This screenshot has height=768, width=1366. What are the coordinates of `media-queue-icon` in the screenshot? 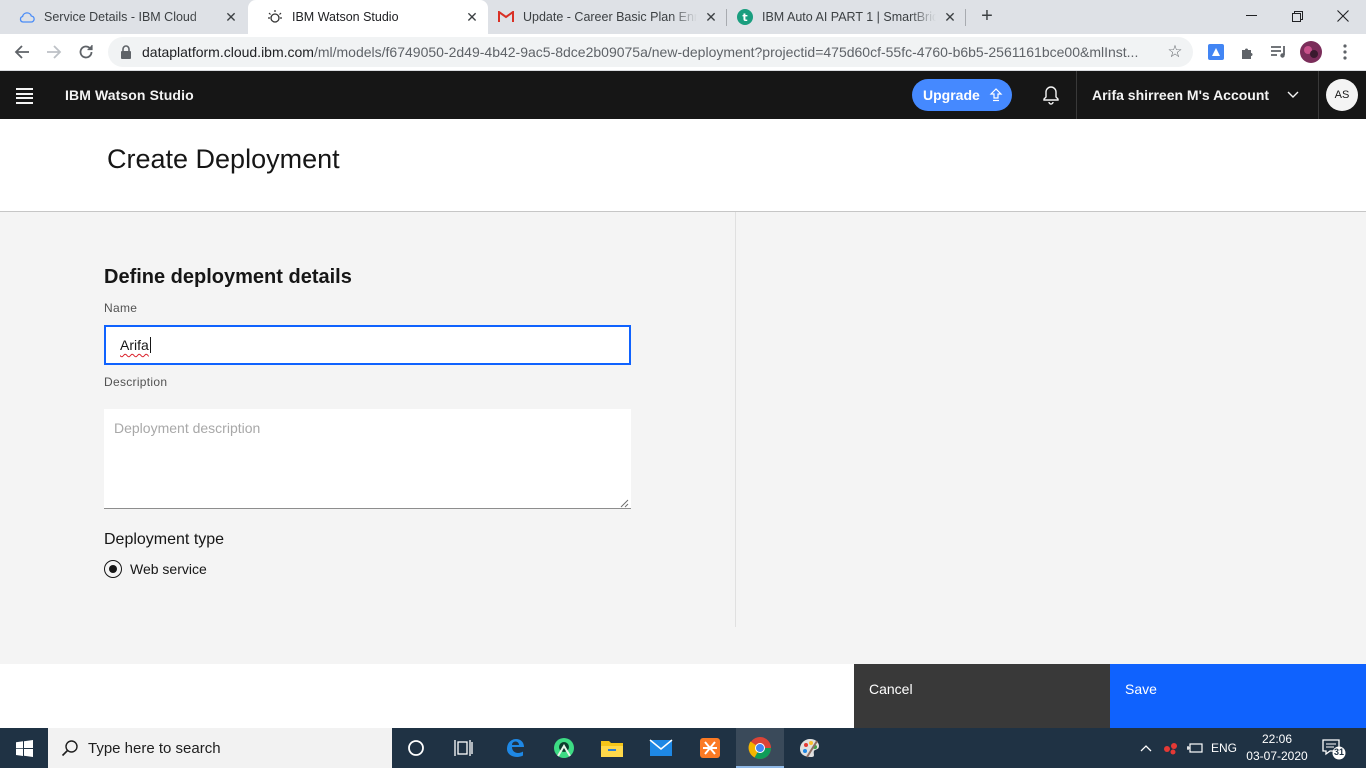 It's located at (1279, 52).